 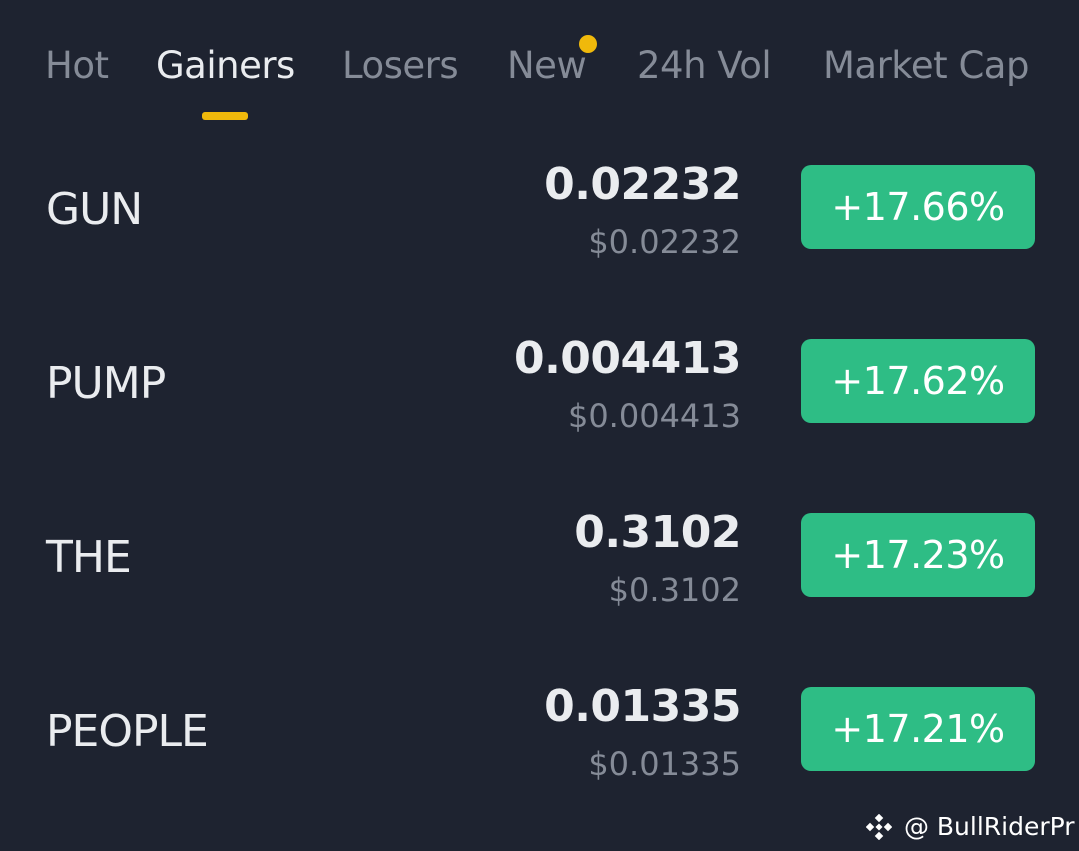 What do you see at coordinates (664, 242) in the screenshot?
I see `usd-price: $0.02232` at bounding box center [664, 242].